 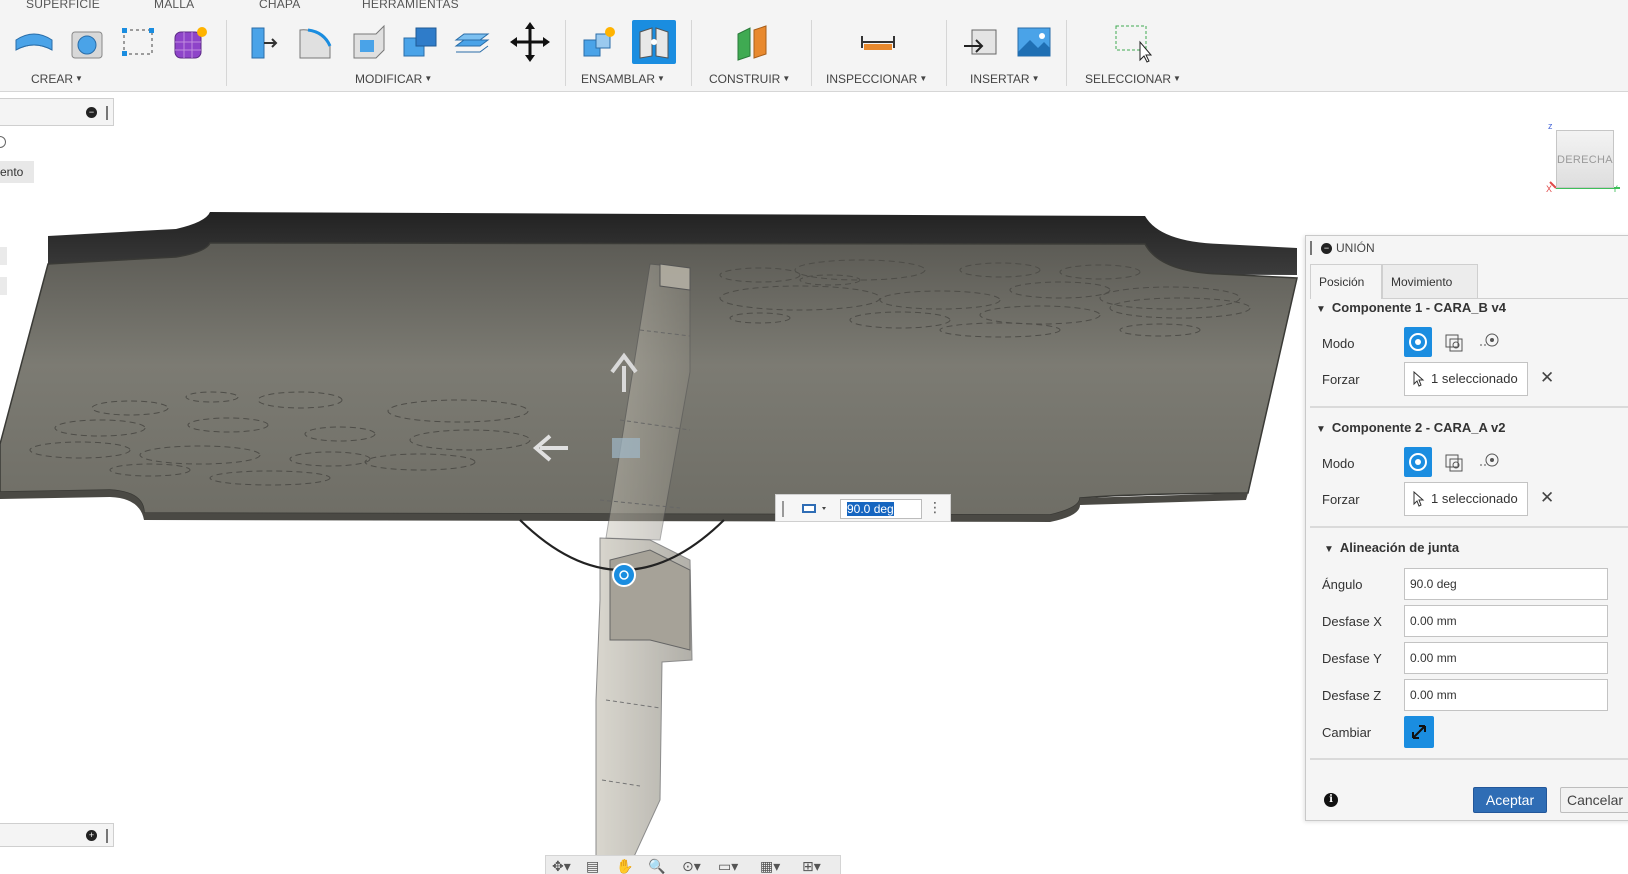 I want to click on insert-image-icon, so click(x=1034, y=42).